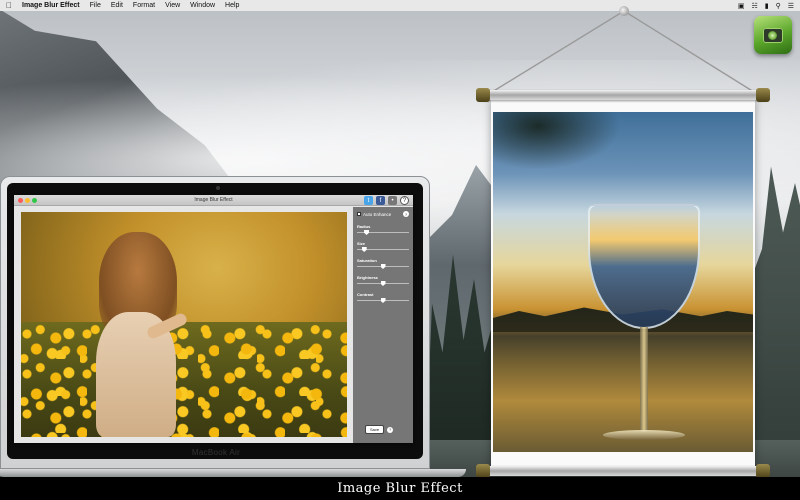  What do you see at coordinates (763, 95) in the screenshot?
I see `rod-cap-top-right` at bounding box center [763, 95].